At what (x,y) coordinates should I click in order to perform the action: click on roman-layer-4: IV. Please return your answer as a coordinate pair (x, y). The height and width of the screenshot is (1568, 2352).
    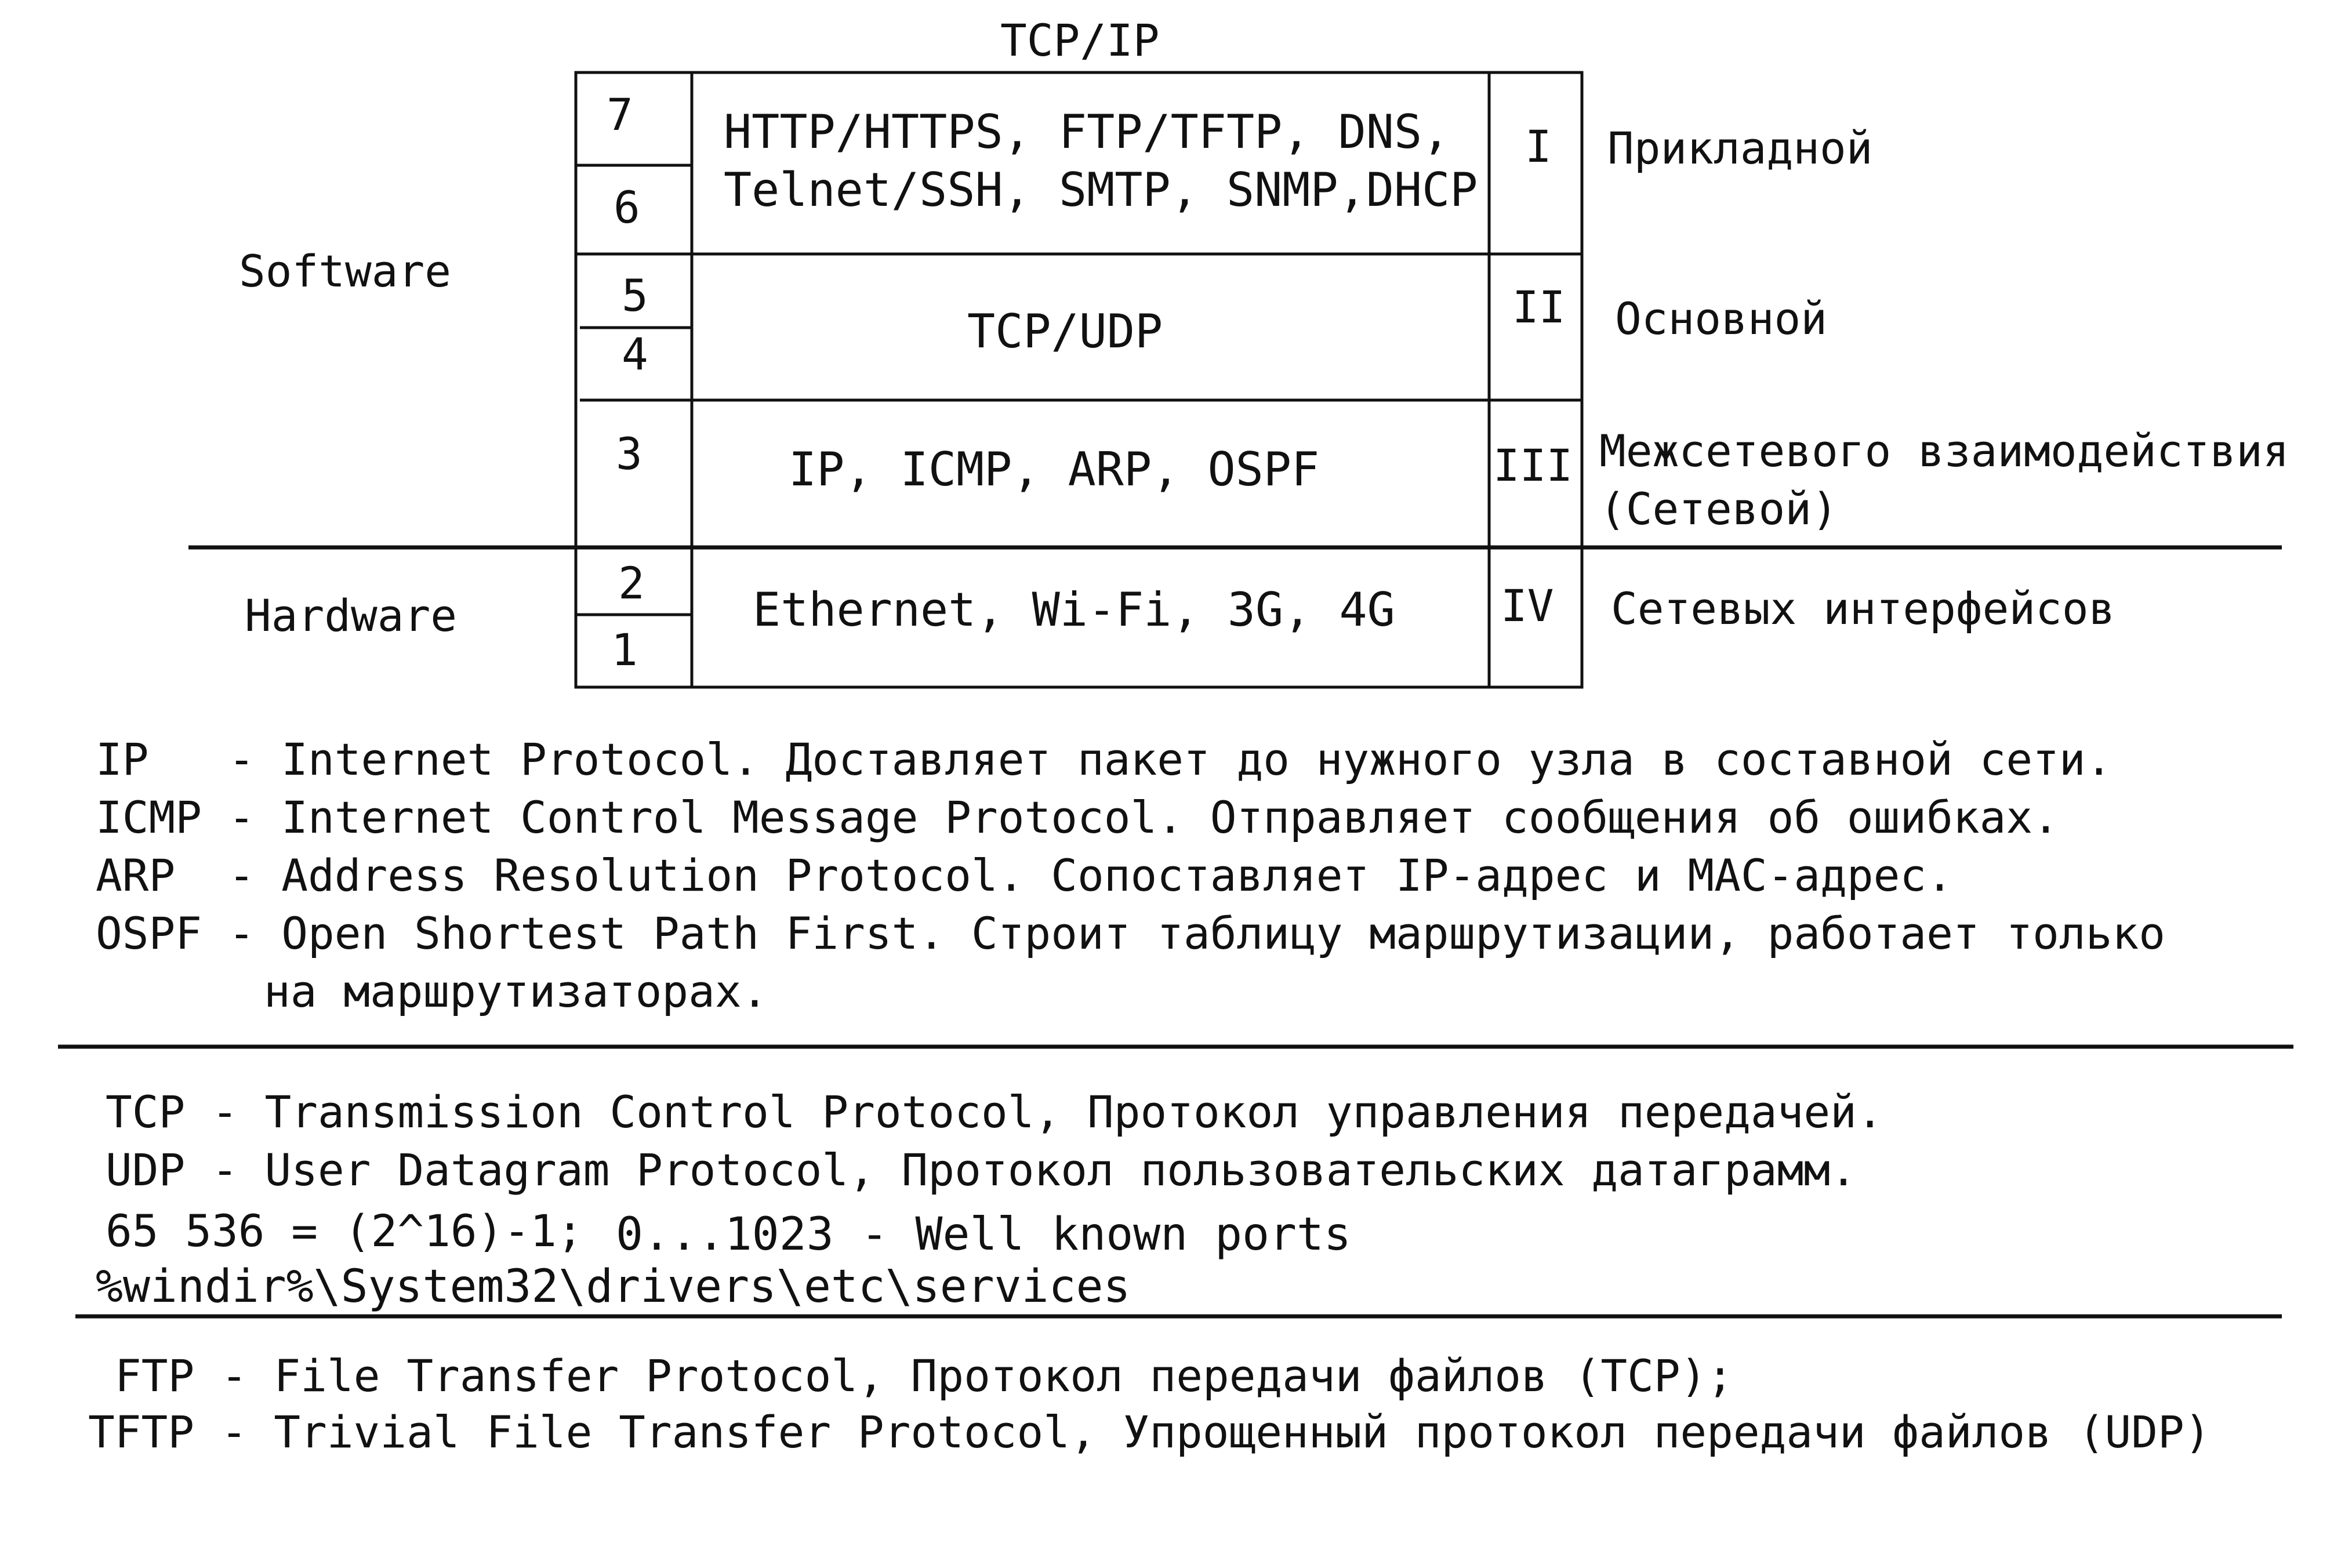
    Looking at the image, I should click on (1527, 605).